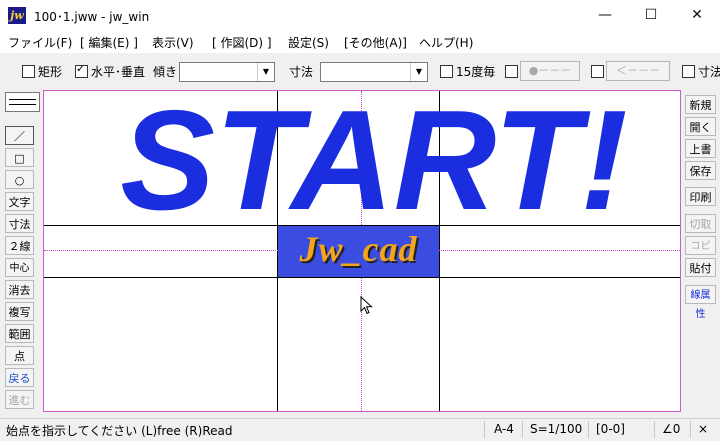  Describe the element at coordinates (19, 275) in the screenshot. I see `tool-center-line: 中心線` at that location.